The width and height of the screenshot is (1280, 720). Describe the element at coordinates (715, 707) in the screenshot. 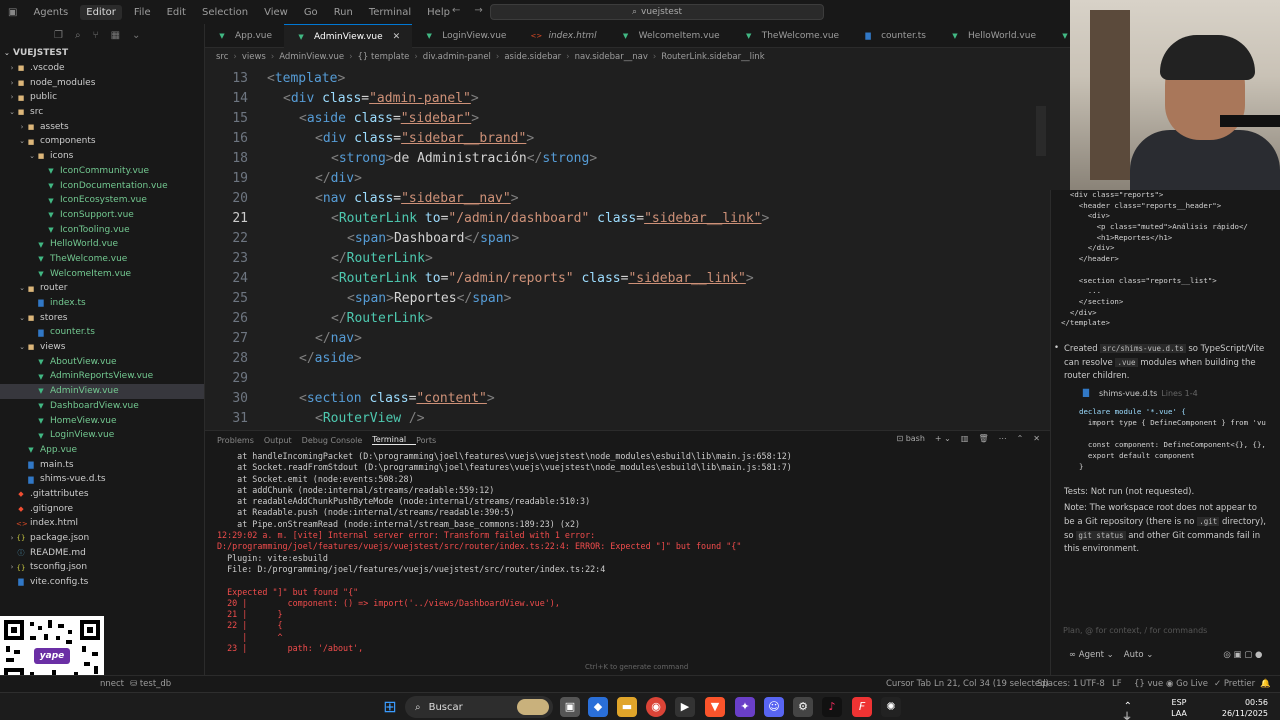

I see `brave-icon: ▼` at that location.